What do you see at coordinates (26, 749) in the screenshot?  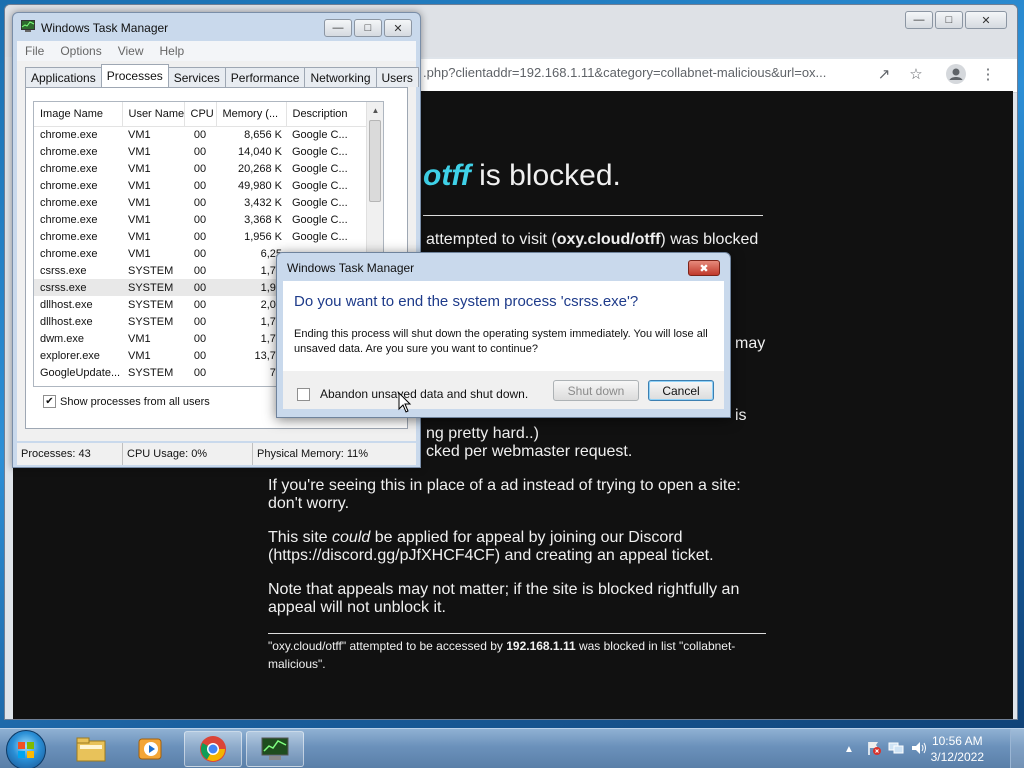 I see `start-button` at bounding box center [26, 749].